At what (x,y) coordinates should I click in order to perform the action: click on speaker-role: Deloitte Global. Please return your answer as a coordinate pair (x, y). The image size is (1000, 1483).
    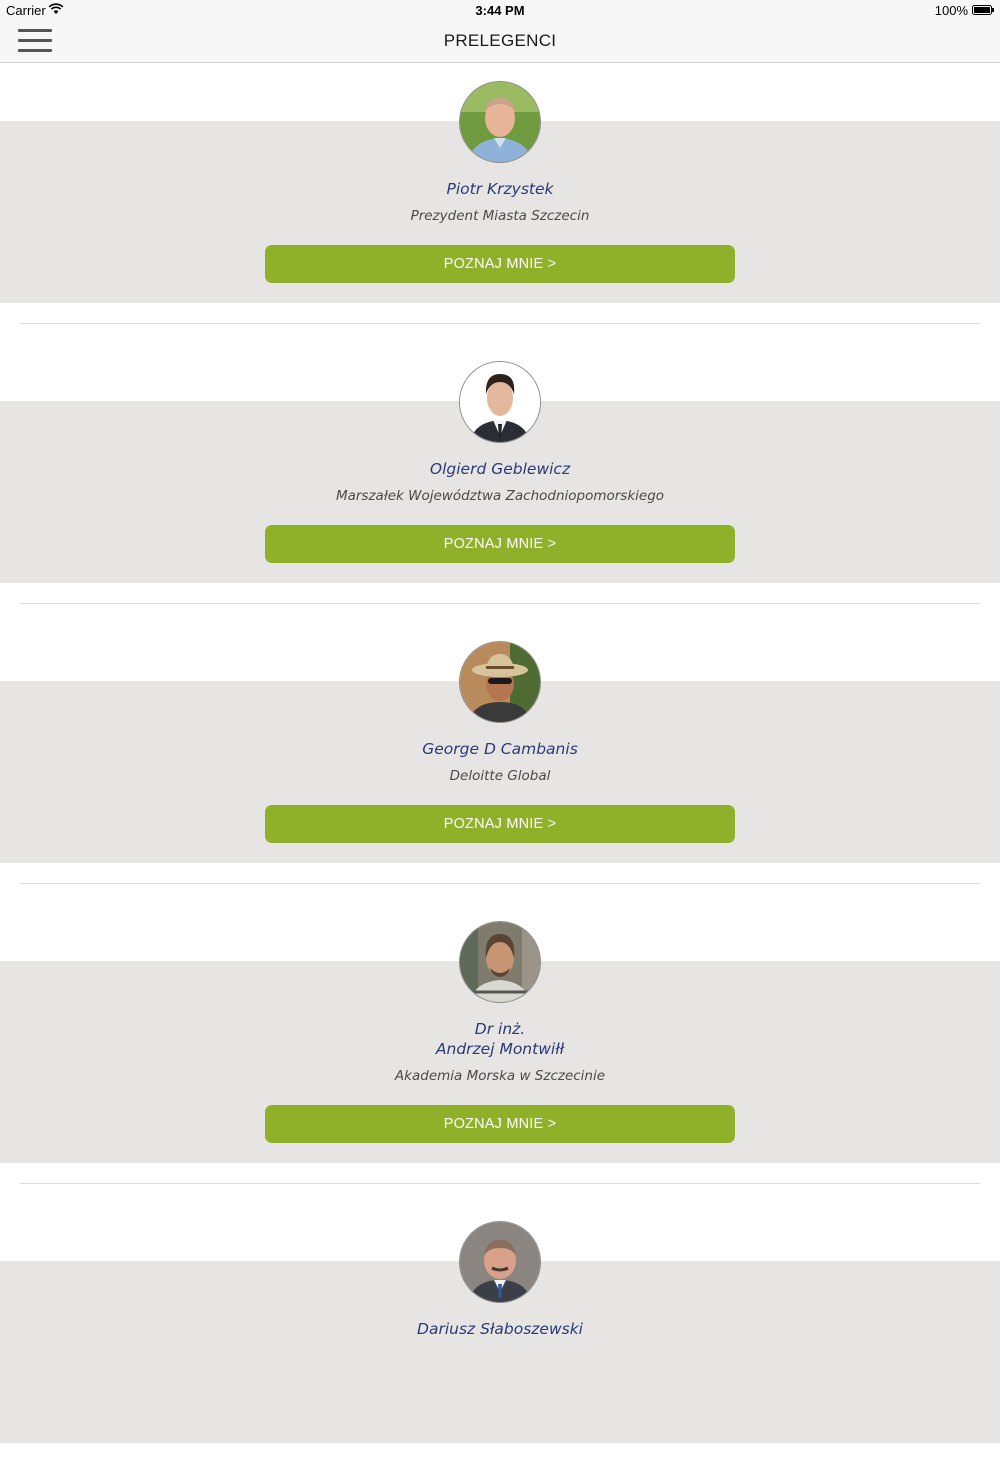
    Looking at the image, I should click on (500, 776).